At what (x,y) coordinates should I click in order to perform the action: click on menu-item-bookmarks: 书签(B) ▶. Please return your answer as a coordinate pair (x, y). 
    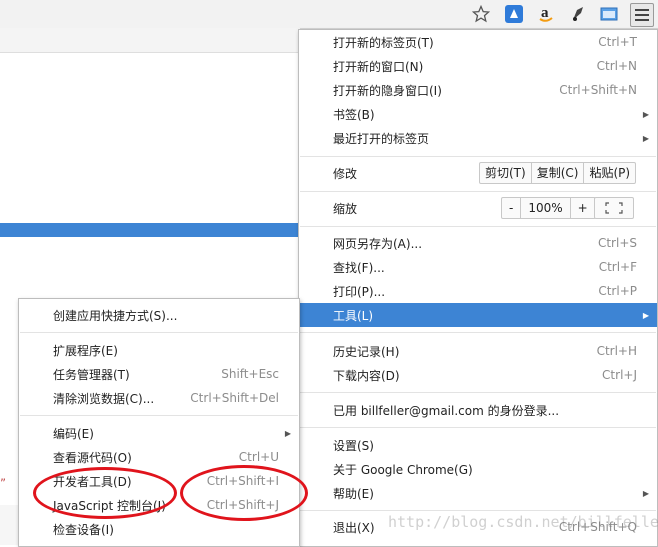
    Looking at the image, I should click on (478, 114).